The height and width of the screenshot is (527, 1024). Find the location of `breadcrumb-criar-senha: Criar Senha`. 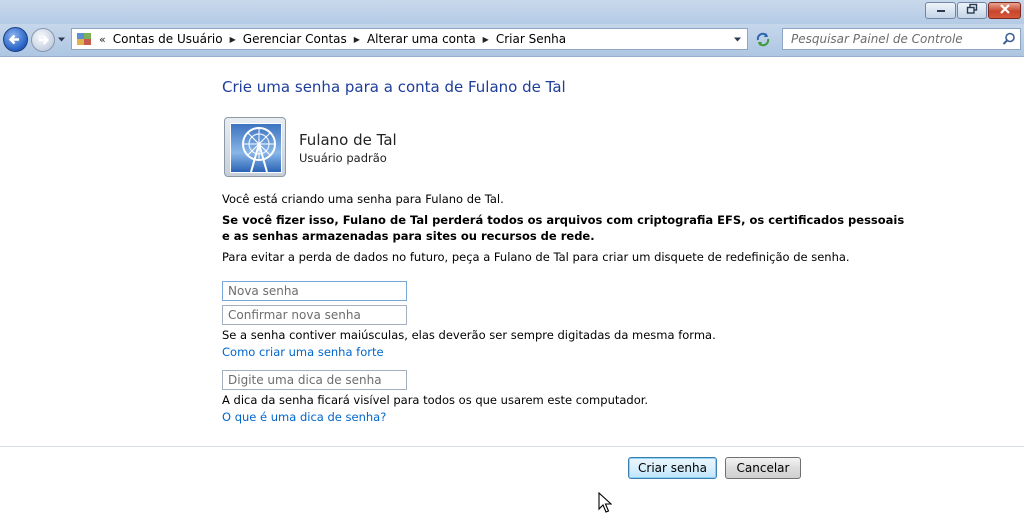

breadcrumb-criar-senha: Criar Senha is located at coordinates (531, 39).